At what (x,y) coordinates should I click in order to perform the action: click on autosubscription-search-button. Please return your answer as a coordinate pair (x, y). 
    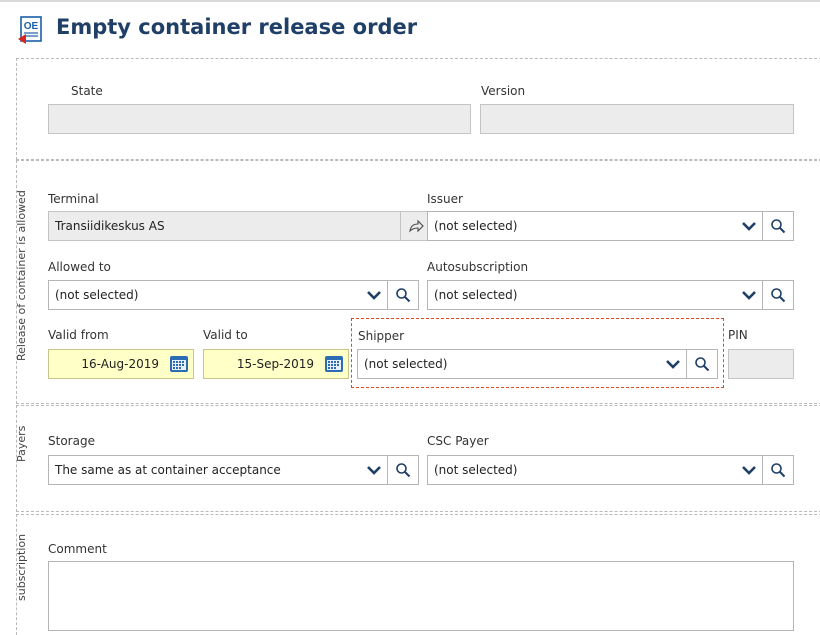
    Looking at the image, I should click on (777, 295).